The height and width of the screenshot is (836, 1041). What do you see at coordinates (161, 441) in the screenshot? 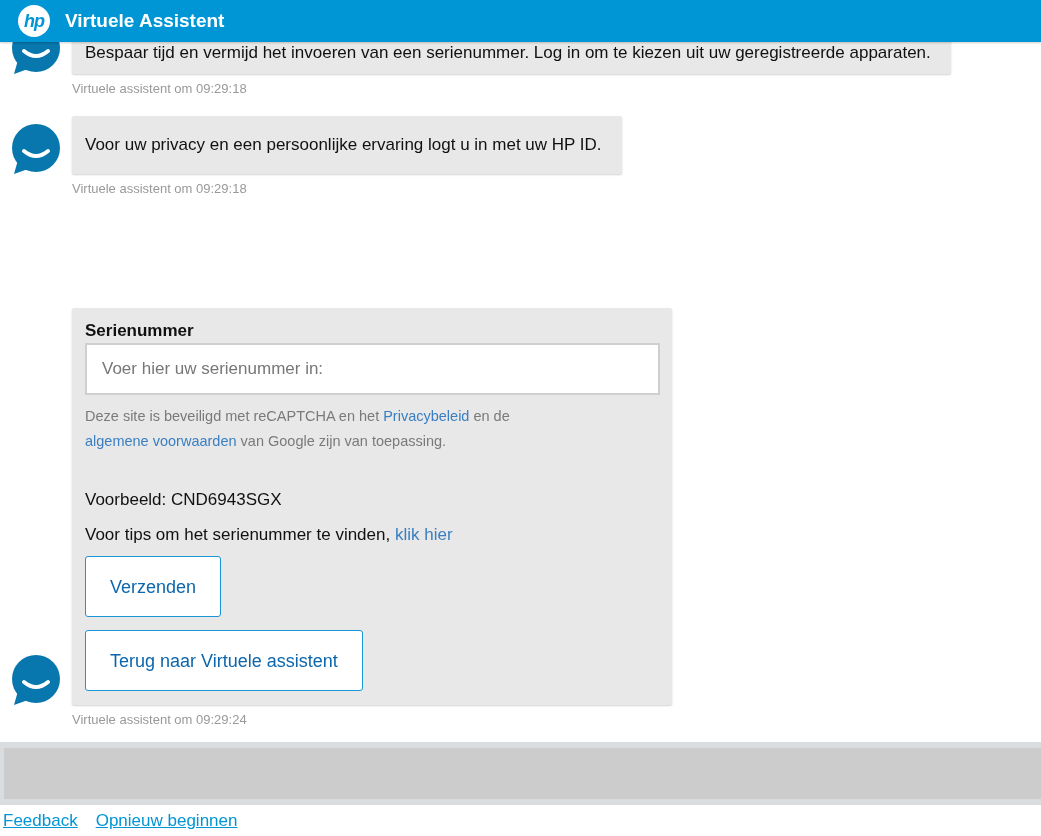
I see `policy-link: algemene voorwaarden` at bounding box center [161, 441].